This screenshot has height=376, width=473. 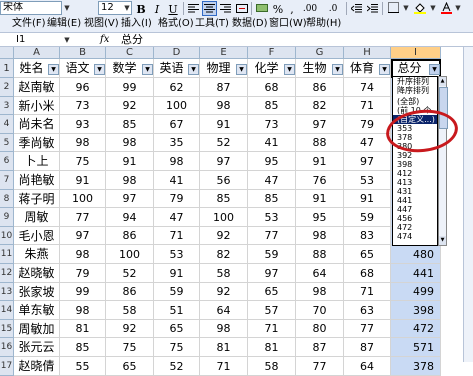 I want to click on cell-name: 张元云, so click(x=37, y=347).